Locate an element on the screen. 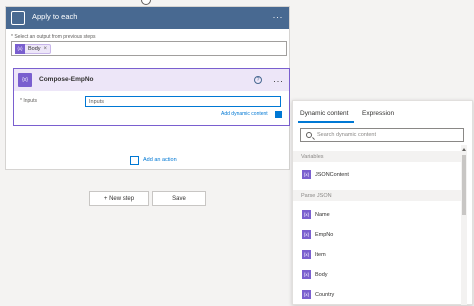 Image resolution: width=474 pixels, height=306 pixels. list-item: {x} Body is located at coordinates (379, 275).